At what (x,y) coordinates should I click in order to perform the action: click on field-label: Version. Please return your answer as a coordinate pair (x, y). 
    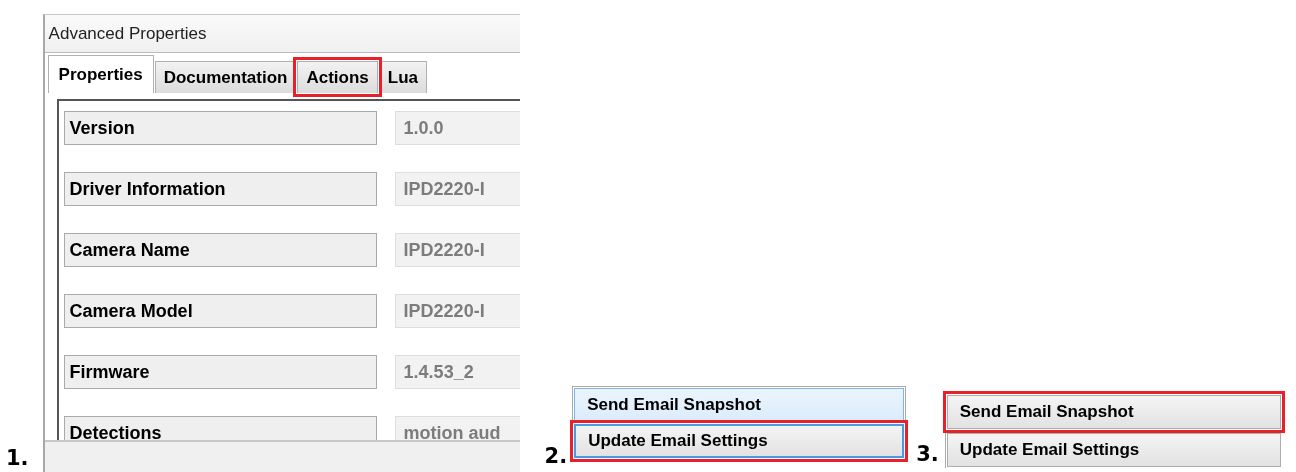
    Looking at the image, I should click on (220, 128).